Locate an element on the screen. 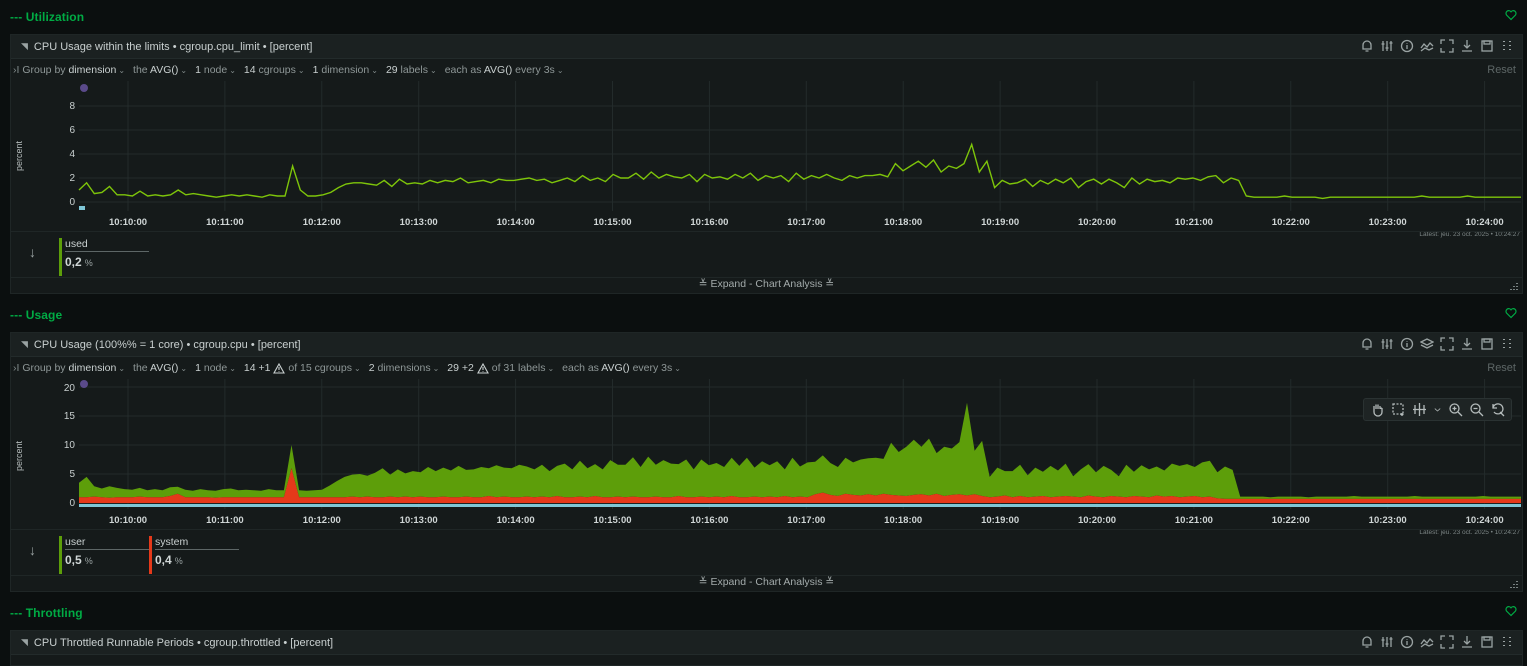  legend-name: used is located at coordinates (107, 245).